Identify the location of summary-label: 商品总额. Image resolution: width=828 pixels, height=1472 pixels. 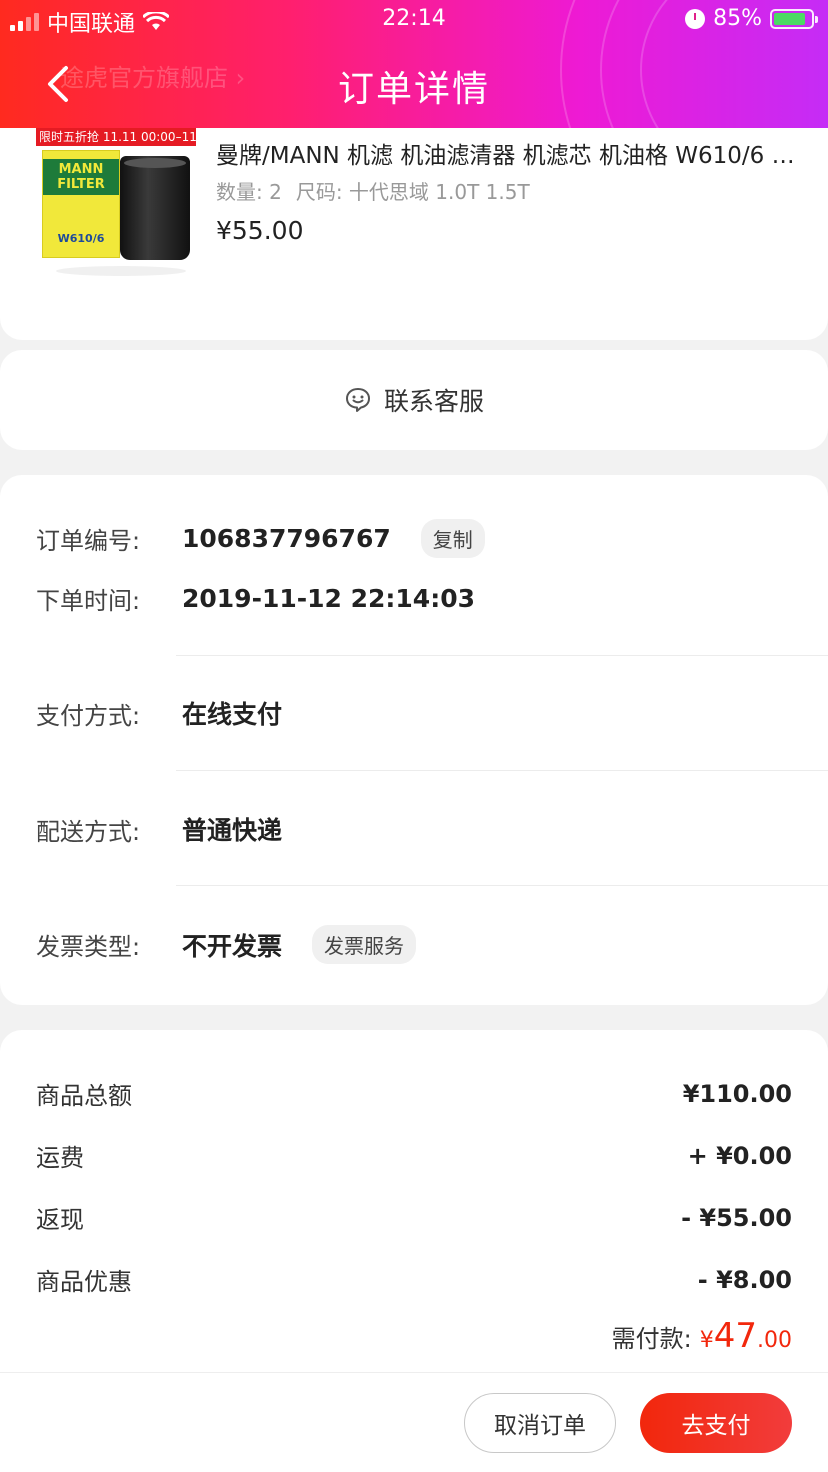
(84, 1096).